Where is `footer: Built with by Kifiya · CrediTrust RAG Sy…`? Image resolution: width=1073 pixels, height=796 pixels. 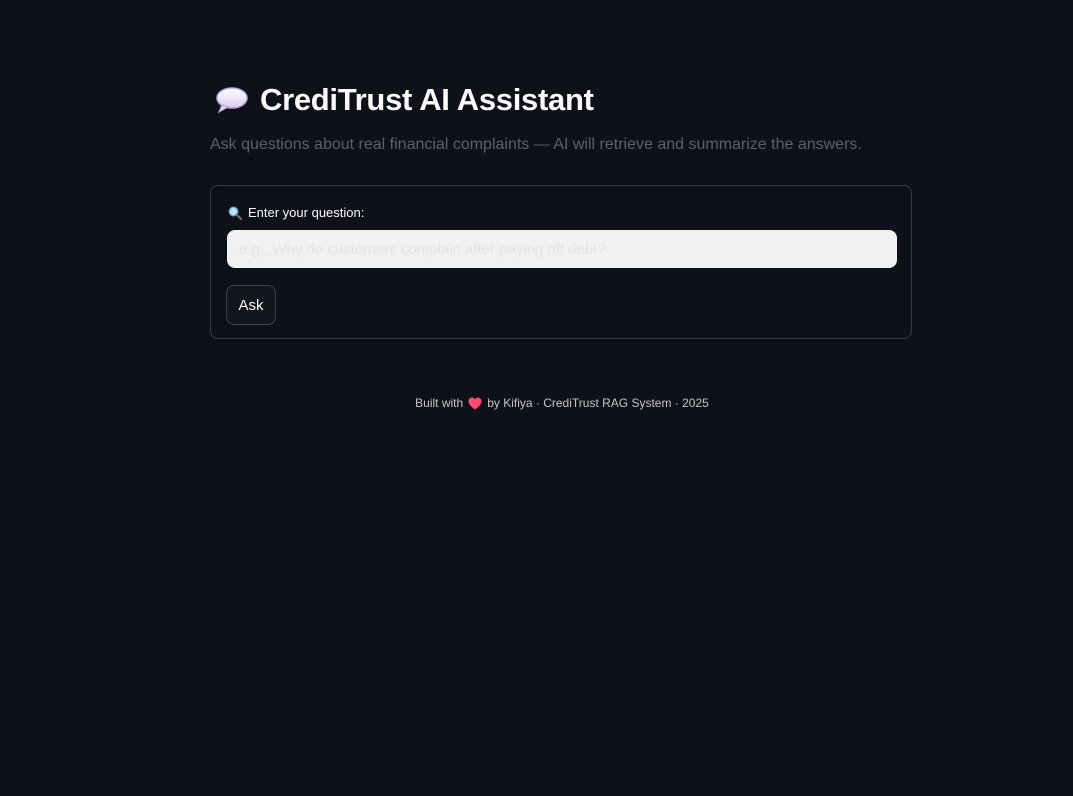 footer: Built with by Kifiya · CrediTrust RAG Sy… is located at coordinates (562, 403).